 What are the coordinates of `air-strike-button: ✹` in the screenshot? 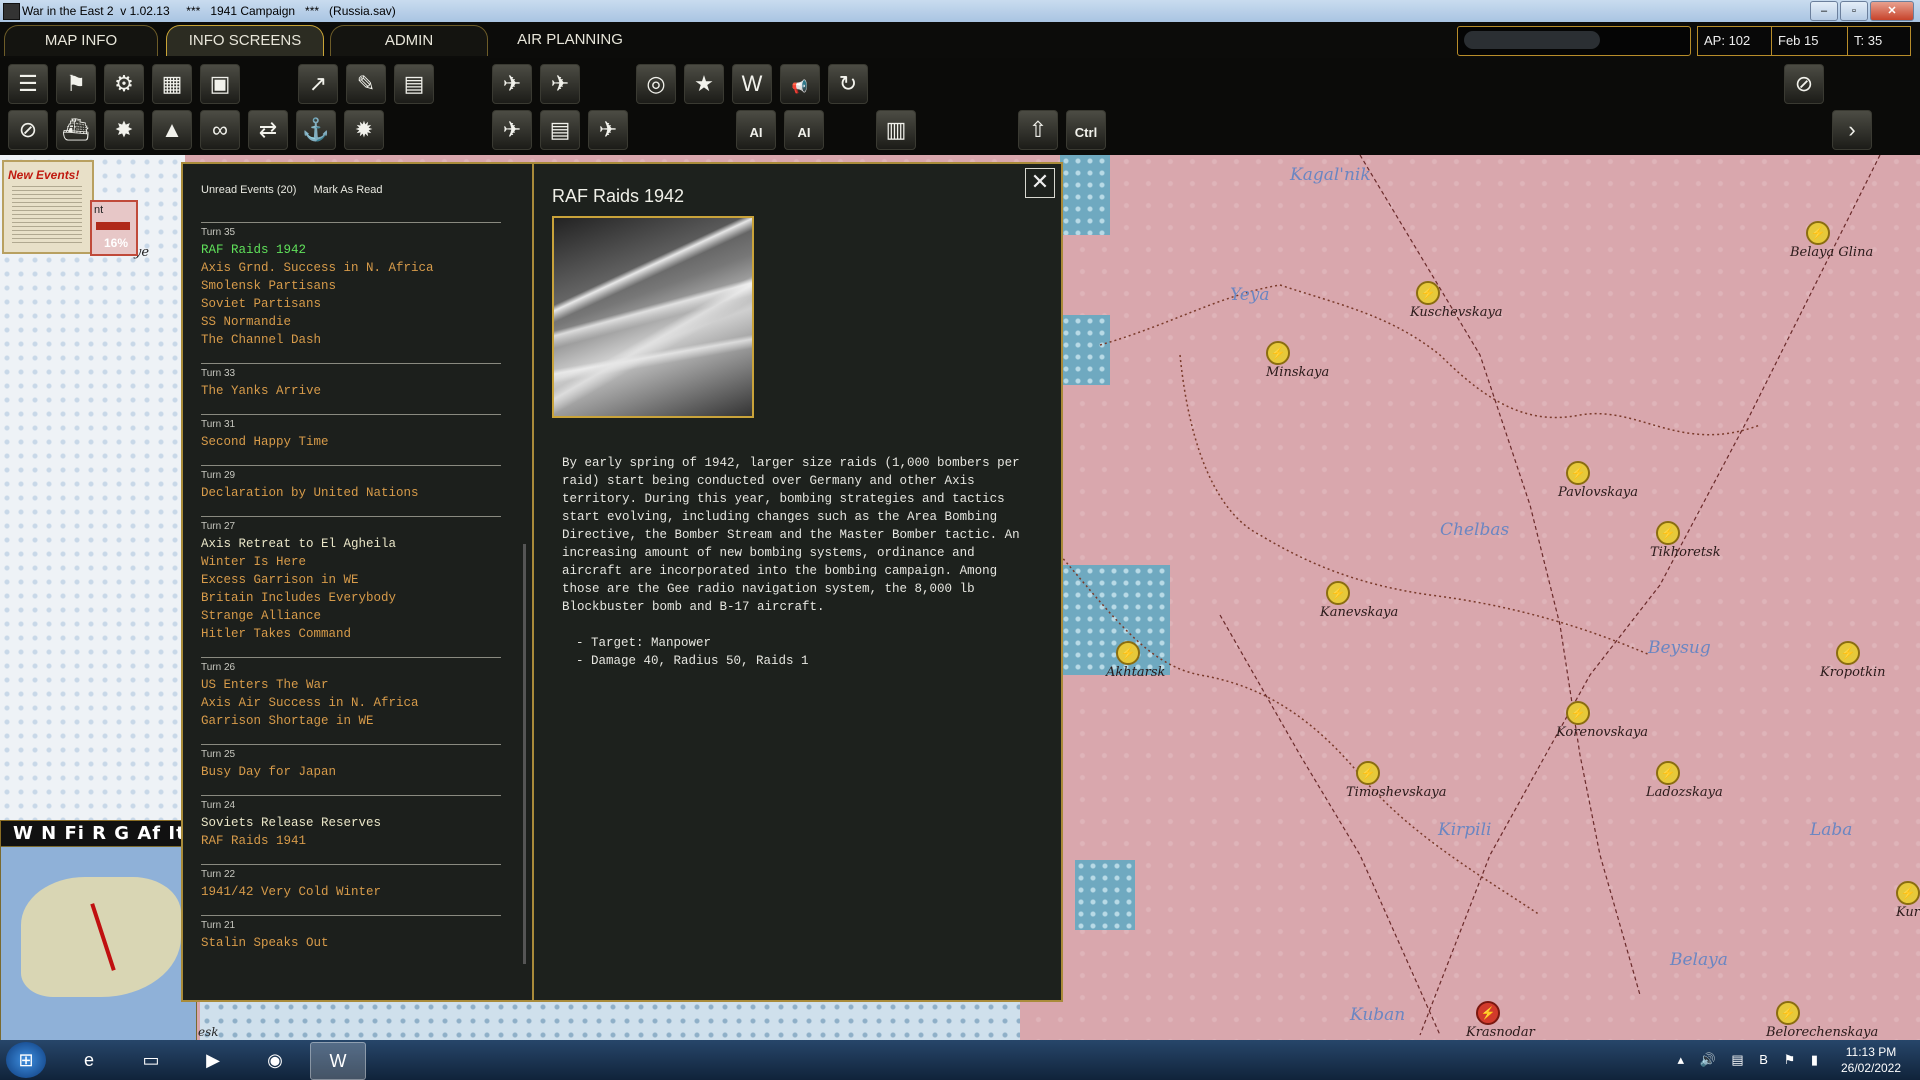 It's located at (364, 130).